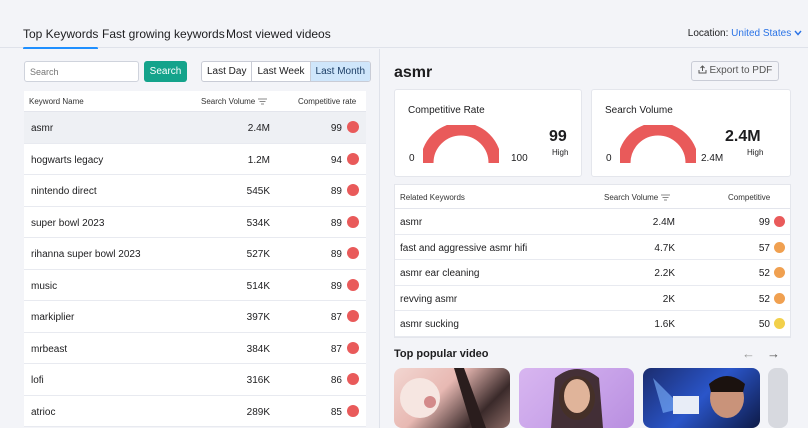 This screenshot has height=428, width=808. Describe the element at coordinates (639, 110) in the screenshot. I see `search-volume-title: Search Volume` at that location.